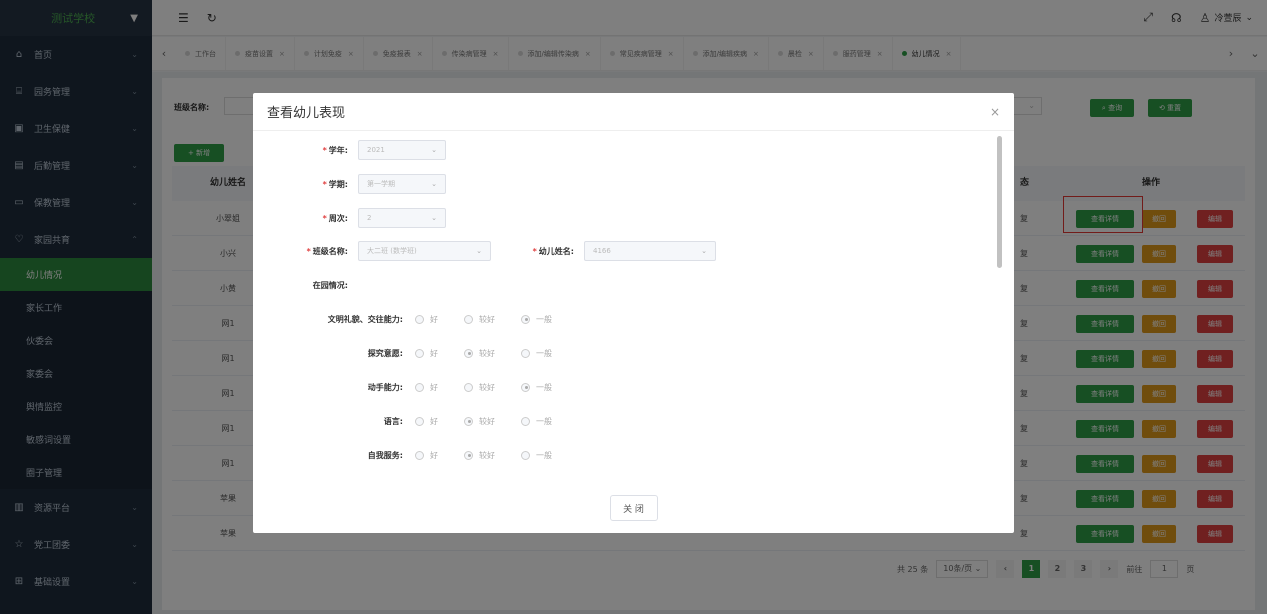 This screenshot has height=614, width=1267. Describe the element at coordinates (553, 251) in the screenshot. I see `child-name-label: * 幼儿姓名:` at that location.